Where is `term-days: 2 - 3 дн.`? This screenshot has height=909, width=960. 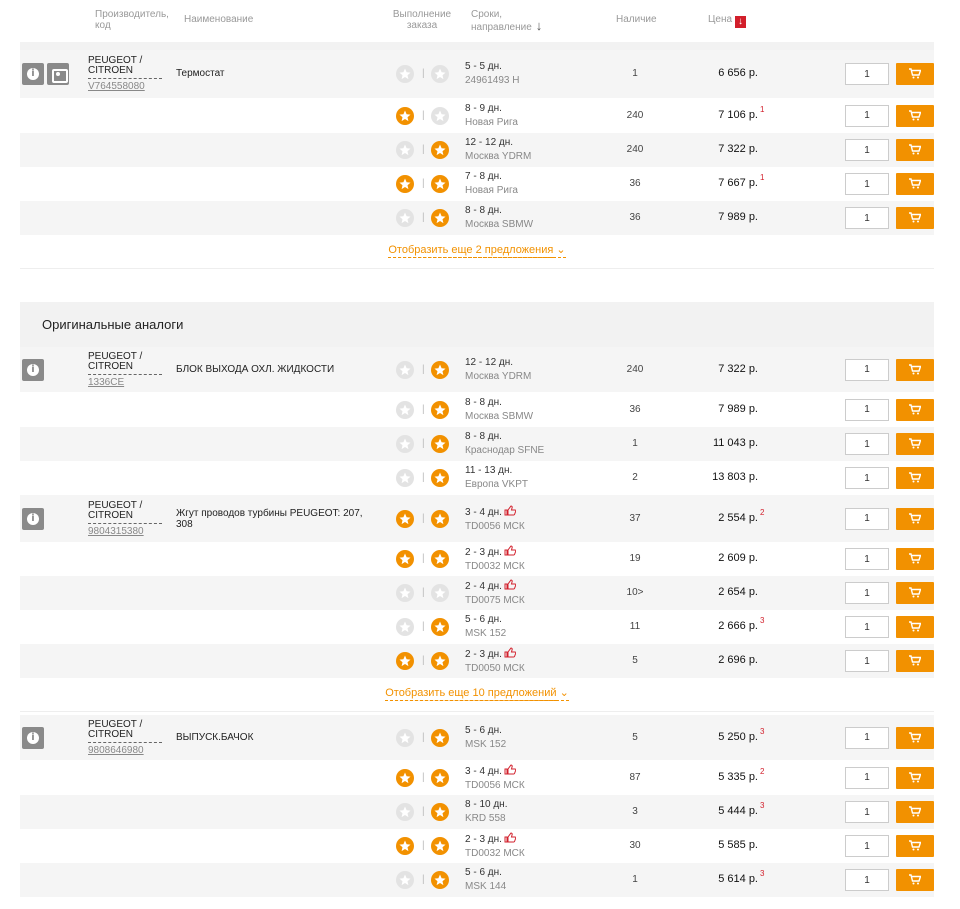 term-days: 2 - 3 дн. is located at coordinates (483, 839).